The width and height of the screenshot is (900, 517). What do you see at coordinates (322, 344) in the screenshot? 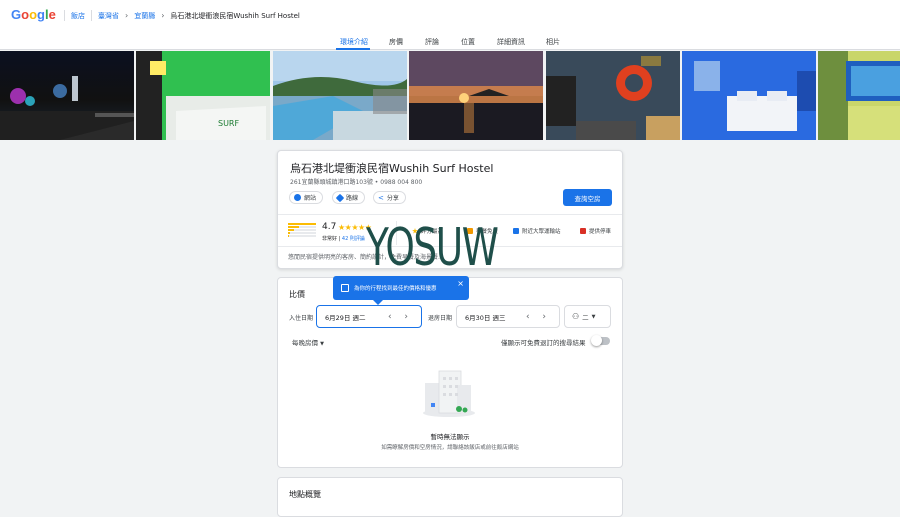
I see `caret-down-icon: ▼` at bounding box center [322, 344].